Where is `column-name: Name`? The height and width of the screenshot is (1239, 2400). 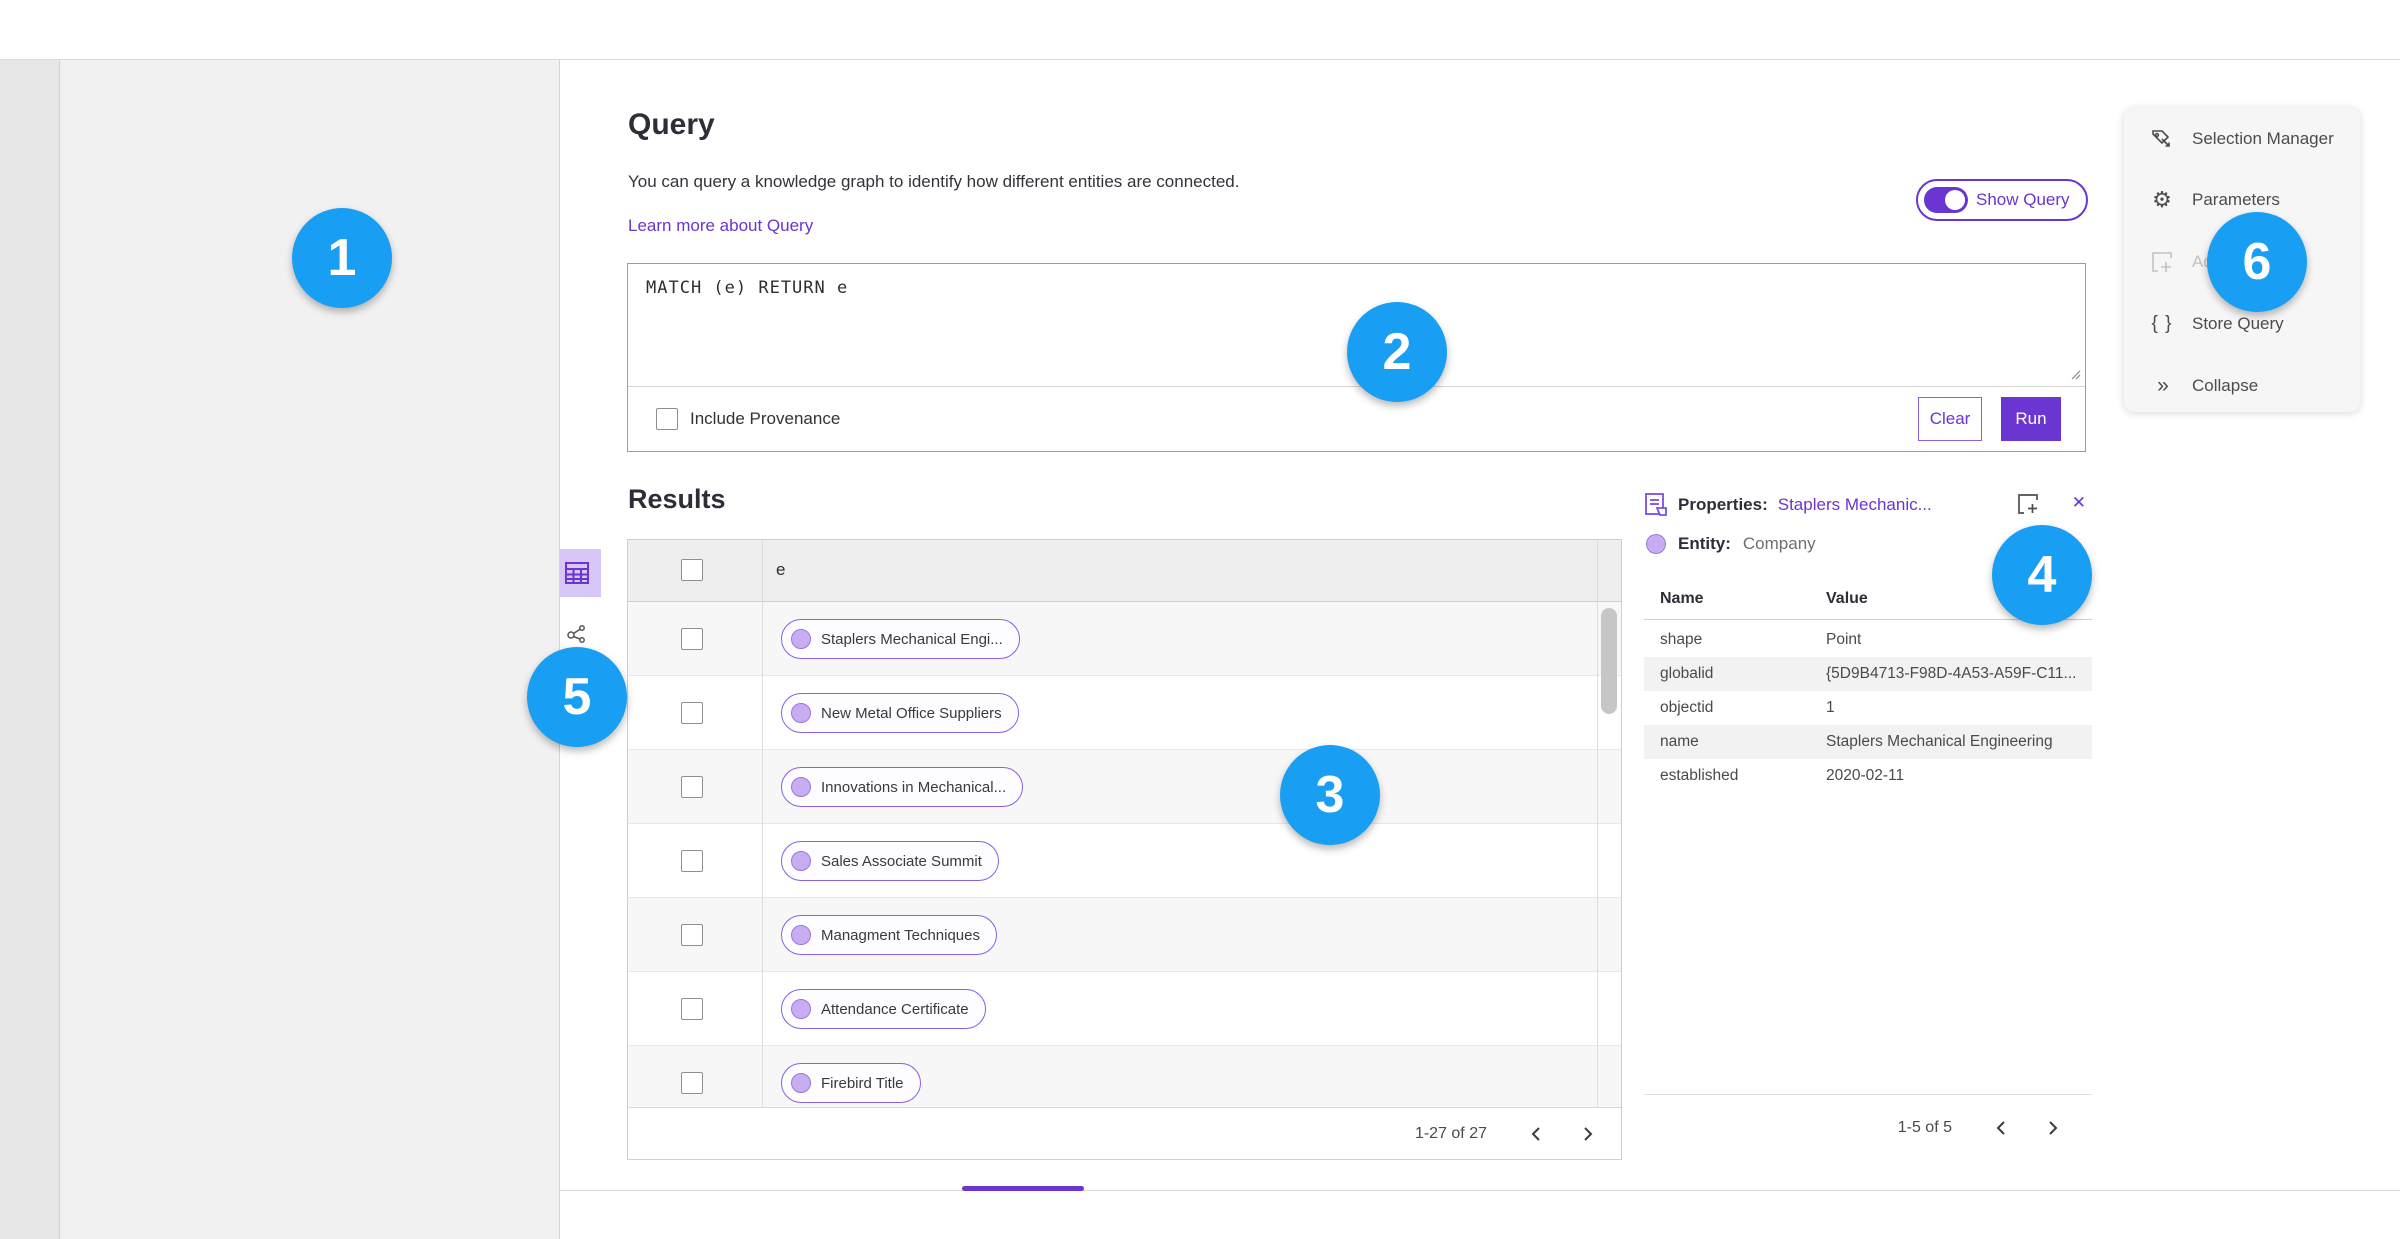
column-name: Name is located at coordinates (1682, 598).